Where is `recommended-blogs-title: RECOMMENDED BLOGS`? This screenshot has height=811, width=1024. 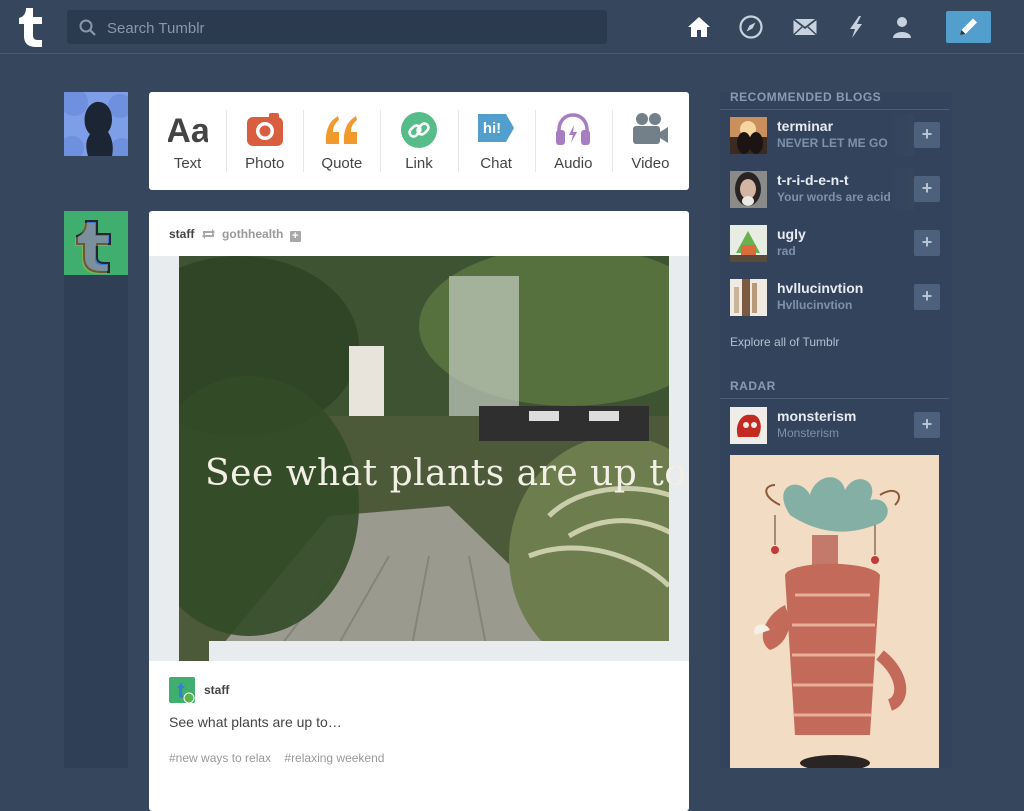 recommended-blogs-title: RECOMMENDED BLOGS is located at coordinates (806, 97).